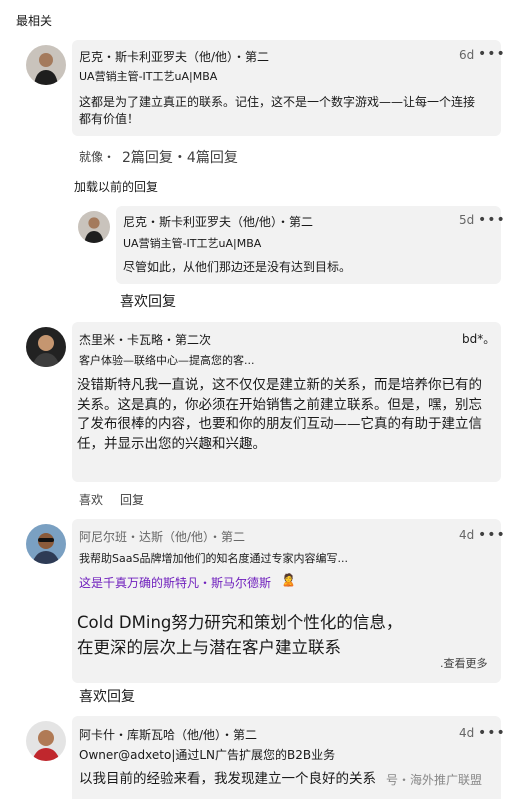  I want to click on load-previous-replies-button: 加载以前的回复, so click(116, 186).